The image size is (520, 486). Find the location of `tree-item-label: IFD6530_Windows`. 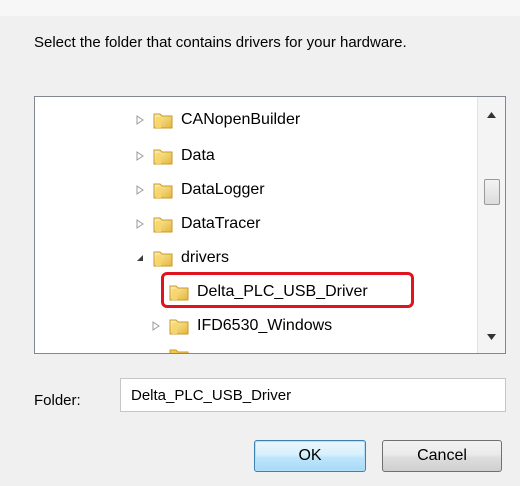

tree-item-label: IFD6530_Windows is located at coordinates (265, 325).